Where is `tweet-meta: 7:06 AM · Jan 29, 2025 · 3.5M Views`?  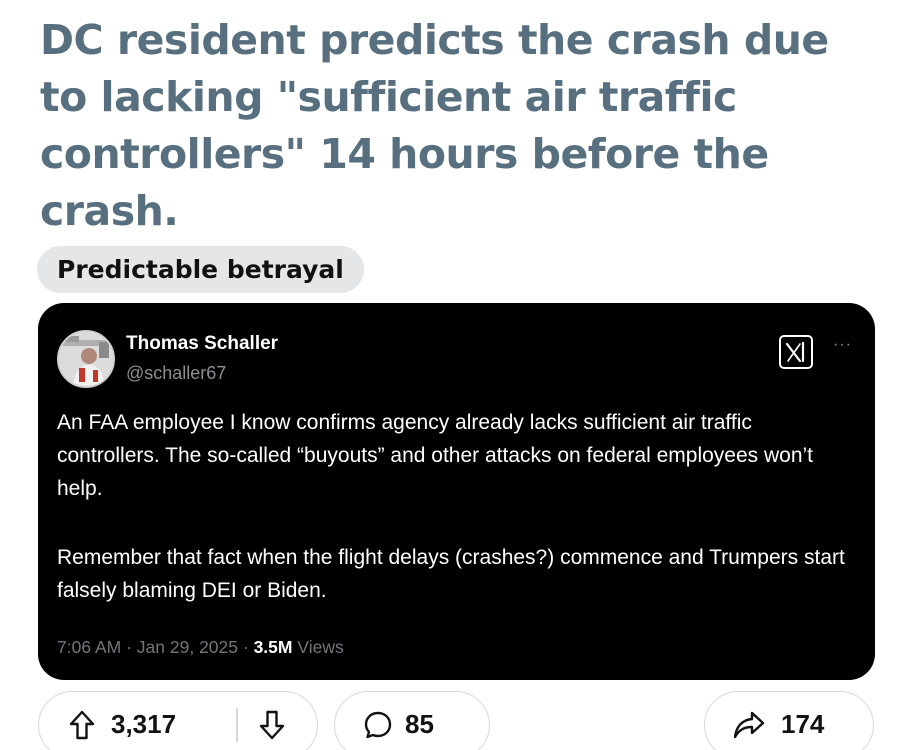
tweet-meta: 7:06 AM · Jan 29, 2025 · 3.5M Views is located at coordinates (200, 647).